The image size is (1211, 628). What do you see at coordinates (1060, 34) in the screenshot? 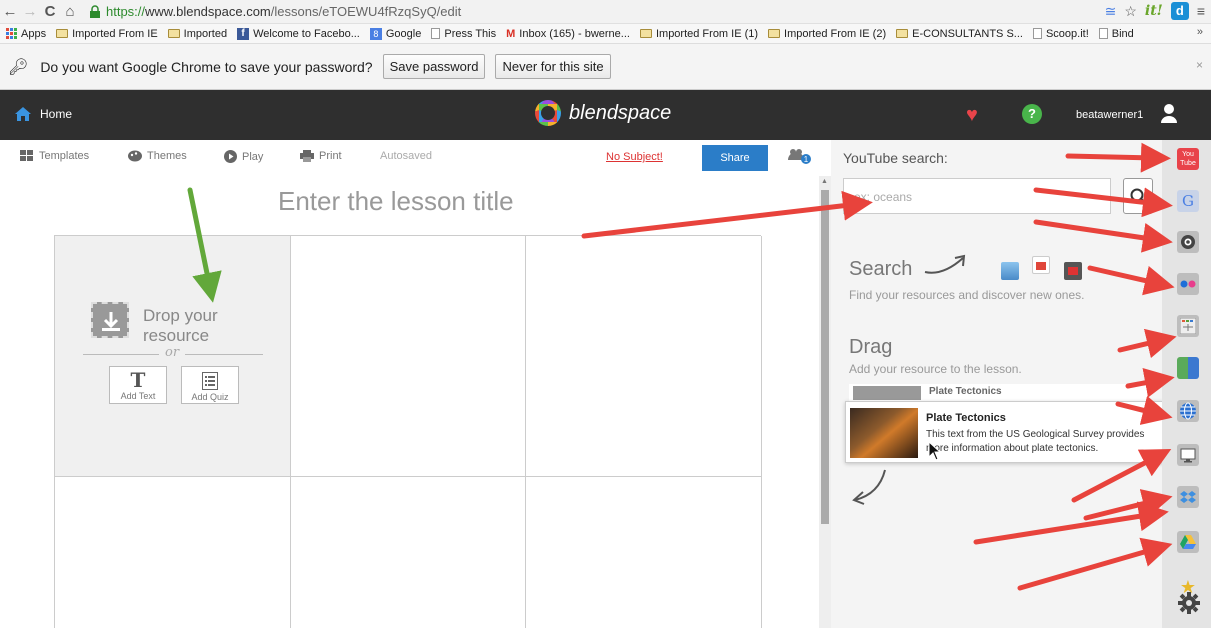
I see `bookmark-scoopit: Scoop.it!` at bounding box center [1060, 34].